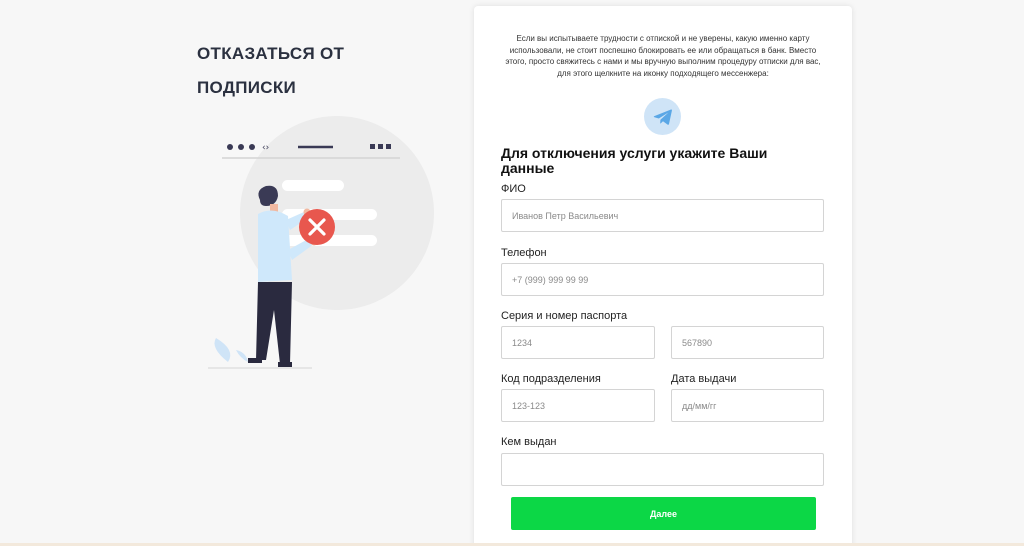 Image resolution: width=1024 pixels, height=546 pixels. I want to click on page-title: ОТКАЗАТЬСЯ ОТ ПОДПИСКИ, so click(271, 70).